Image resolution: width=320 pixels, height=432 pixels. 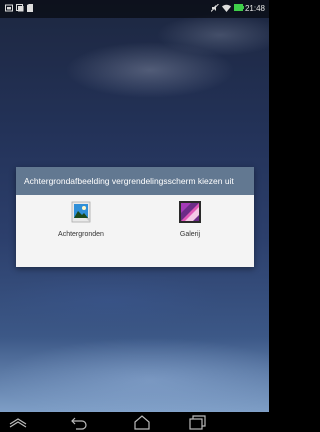 What do you see at coordinates (254, 8) in the screenshot?
I see `status-time: 21:48` at bounding box center [254, 8].